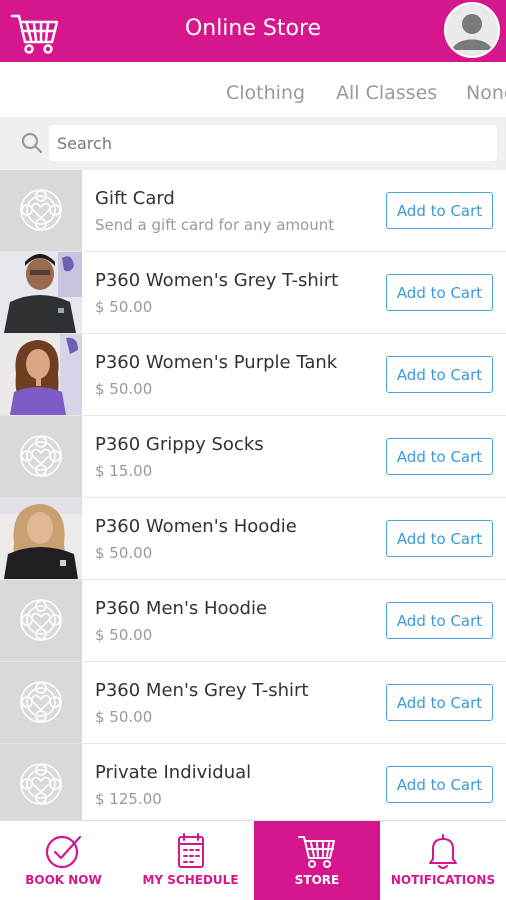 The width and height of the screenshot is (506, 900). Describe the element at coordinates (173, 772) in the screenshot. I see `product-name: Private Individual` at that location.